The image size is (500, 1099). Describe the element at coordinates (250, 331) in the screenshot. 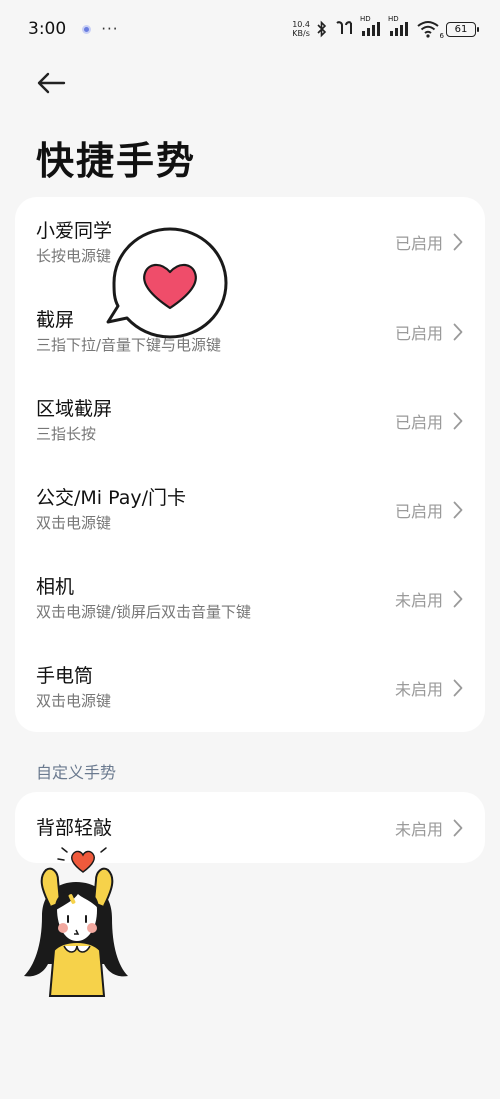

I see `gesture-row-screenshot: 截屏 三指下拉/音量下键与电源键 已启用` at that location.